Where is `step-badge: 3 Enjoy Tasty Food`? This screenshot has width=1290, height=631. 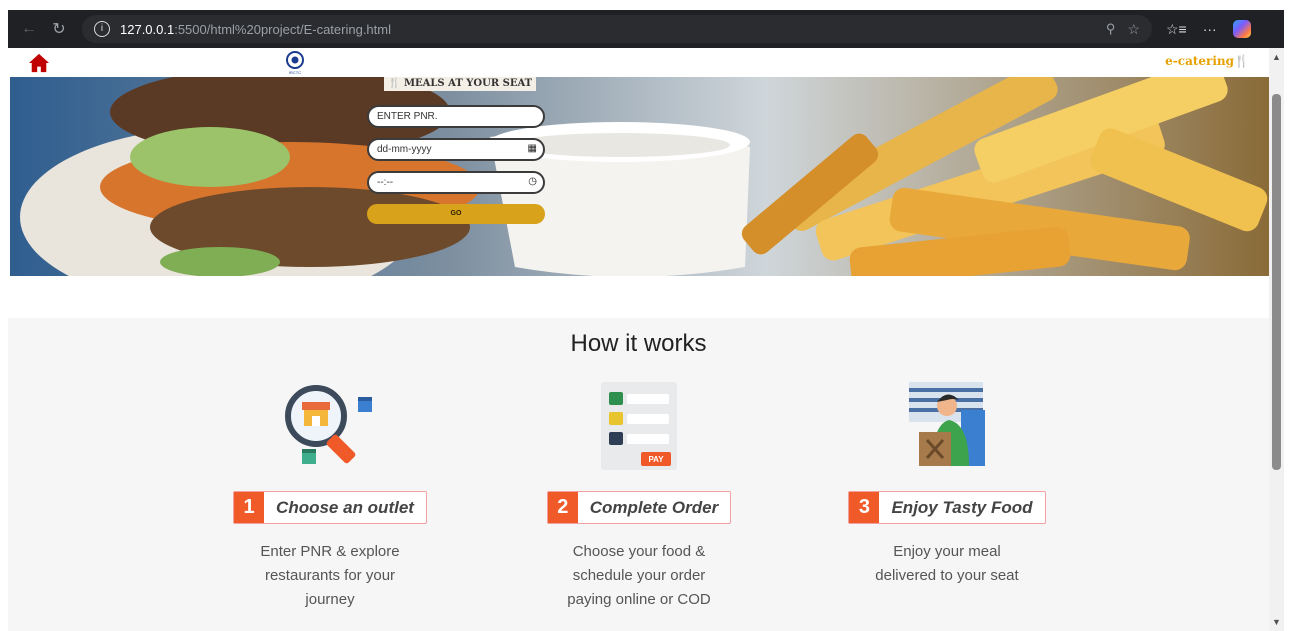
step-badge: 3 Enjoy Tasty Food is located at coordinates (947, 507).